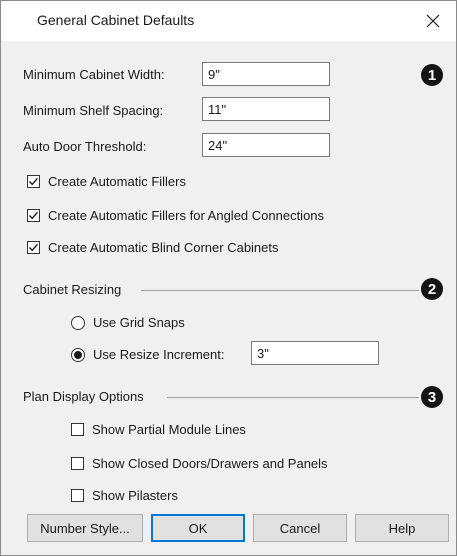 The width and height of the screenshot is (457, 556). Describe the element at coordinates (210, 463) in the screenshot. I see `show-closed-doors-label: Show Closed Doors/Drawers and Panels` at that location.